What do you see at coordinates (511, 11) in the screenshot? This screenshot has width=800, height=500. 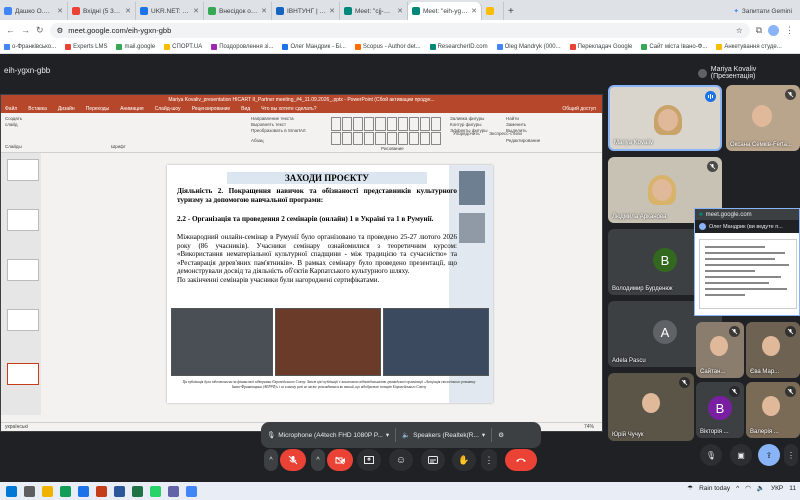 I see `new-tab-button: +` at bounding box center [511, 11].